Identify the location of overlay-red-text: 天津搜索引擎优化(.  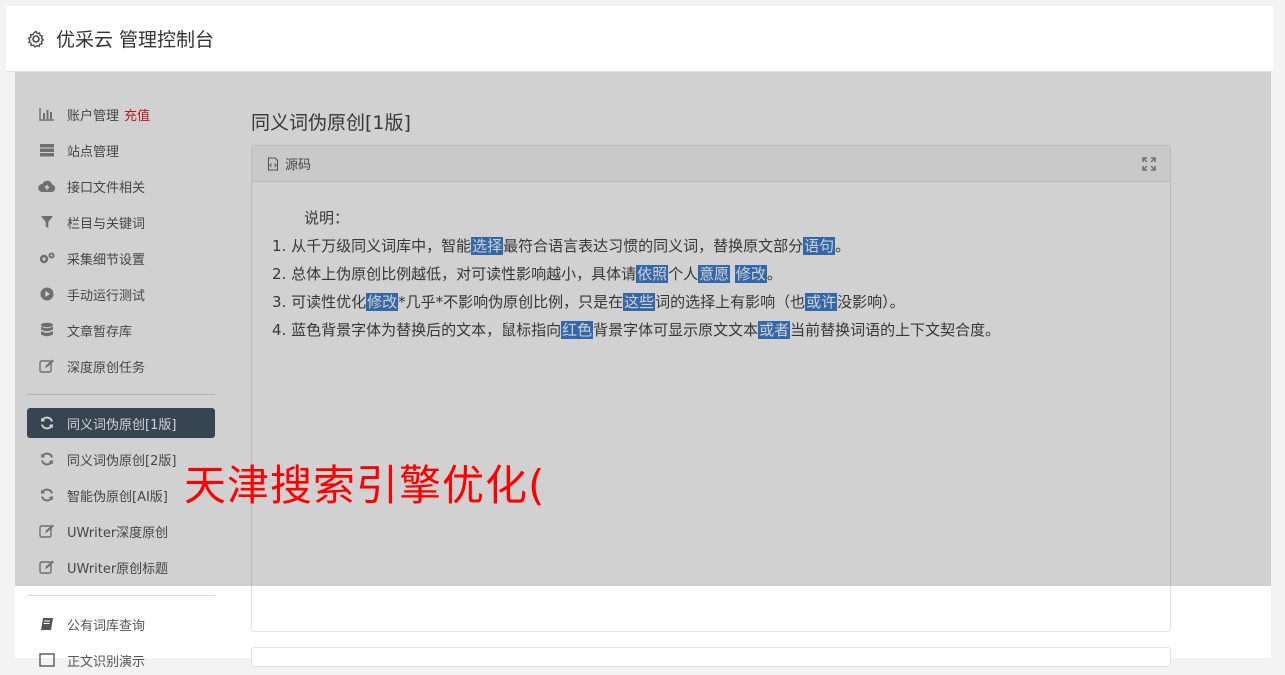
(365, 485).